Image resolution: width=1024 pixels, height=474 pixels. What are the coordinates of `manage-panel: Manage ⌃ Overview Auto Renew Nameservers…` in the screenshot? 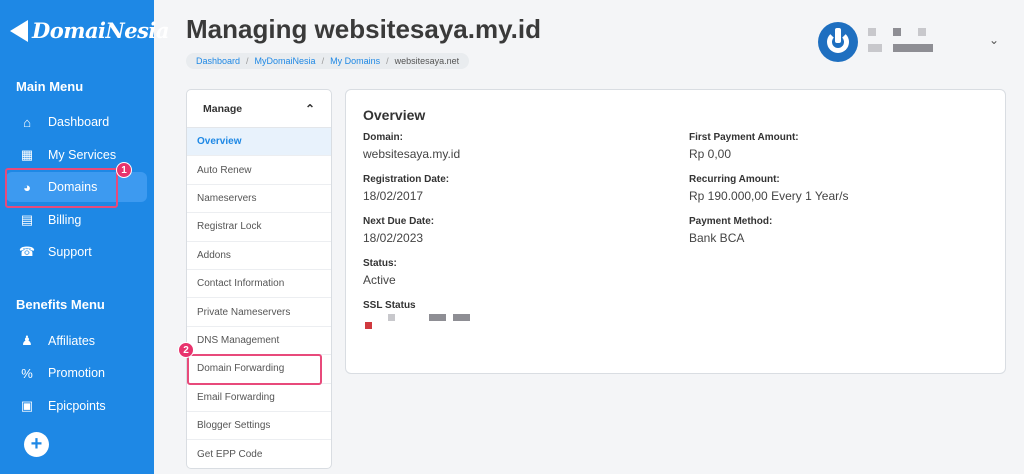 It's located at (259, 279).